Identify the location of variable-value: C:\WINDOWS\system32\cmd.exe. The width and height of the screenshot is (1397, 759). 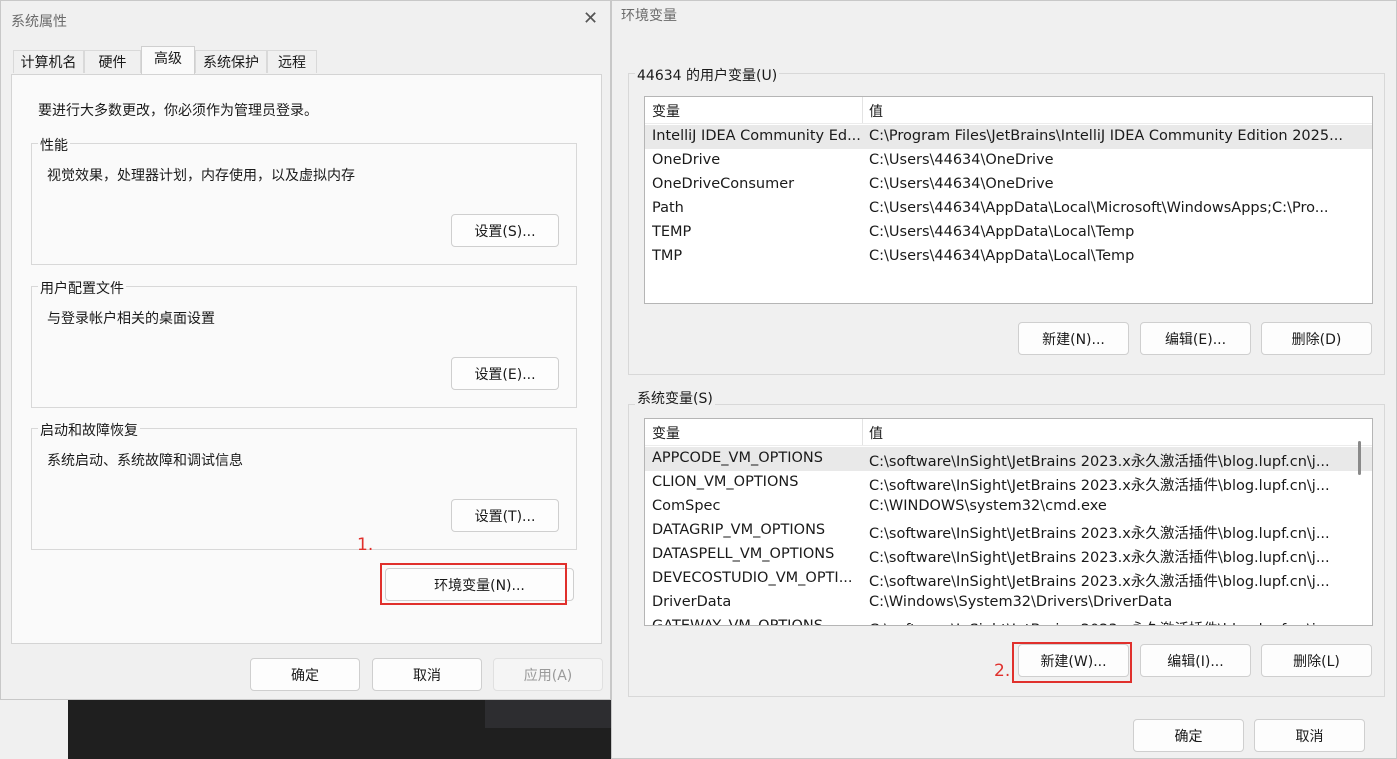
(988, 506).